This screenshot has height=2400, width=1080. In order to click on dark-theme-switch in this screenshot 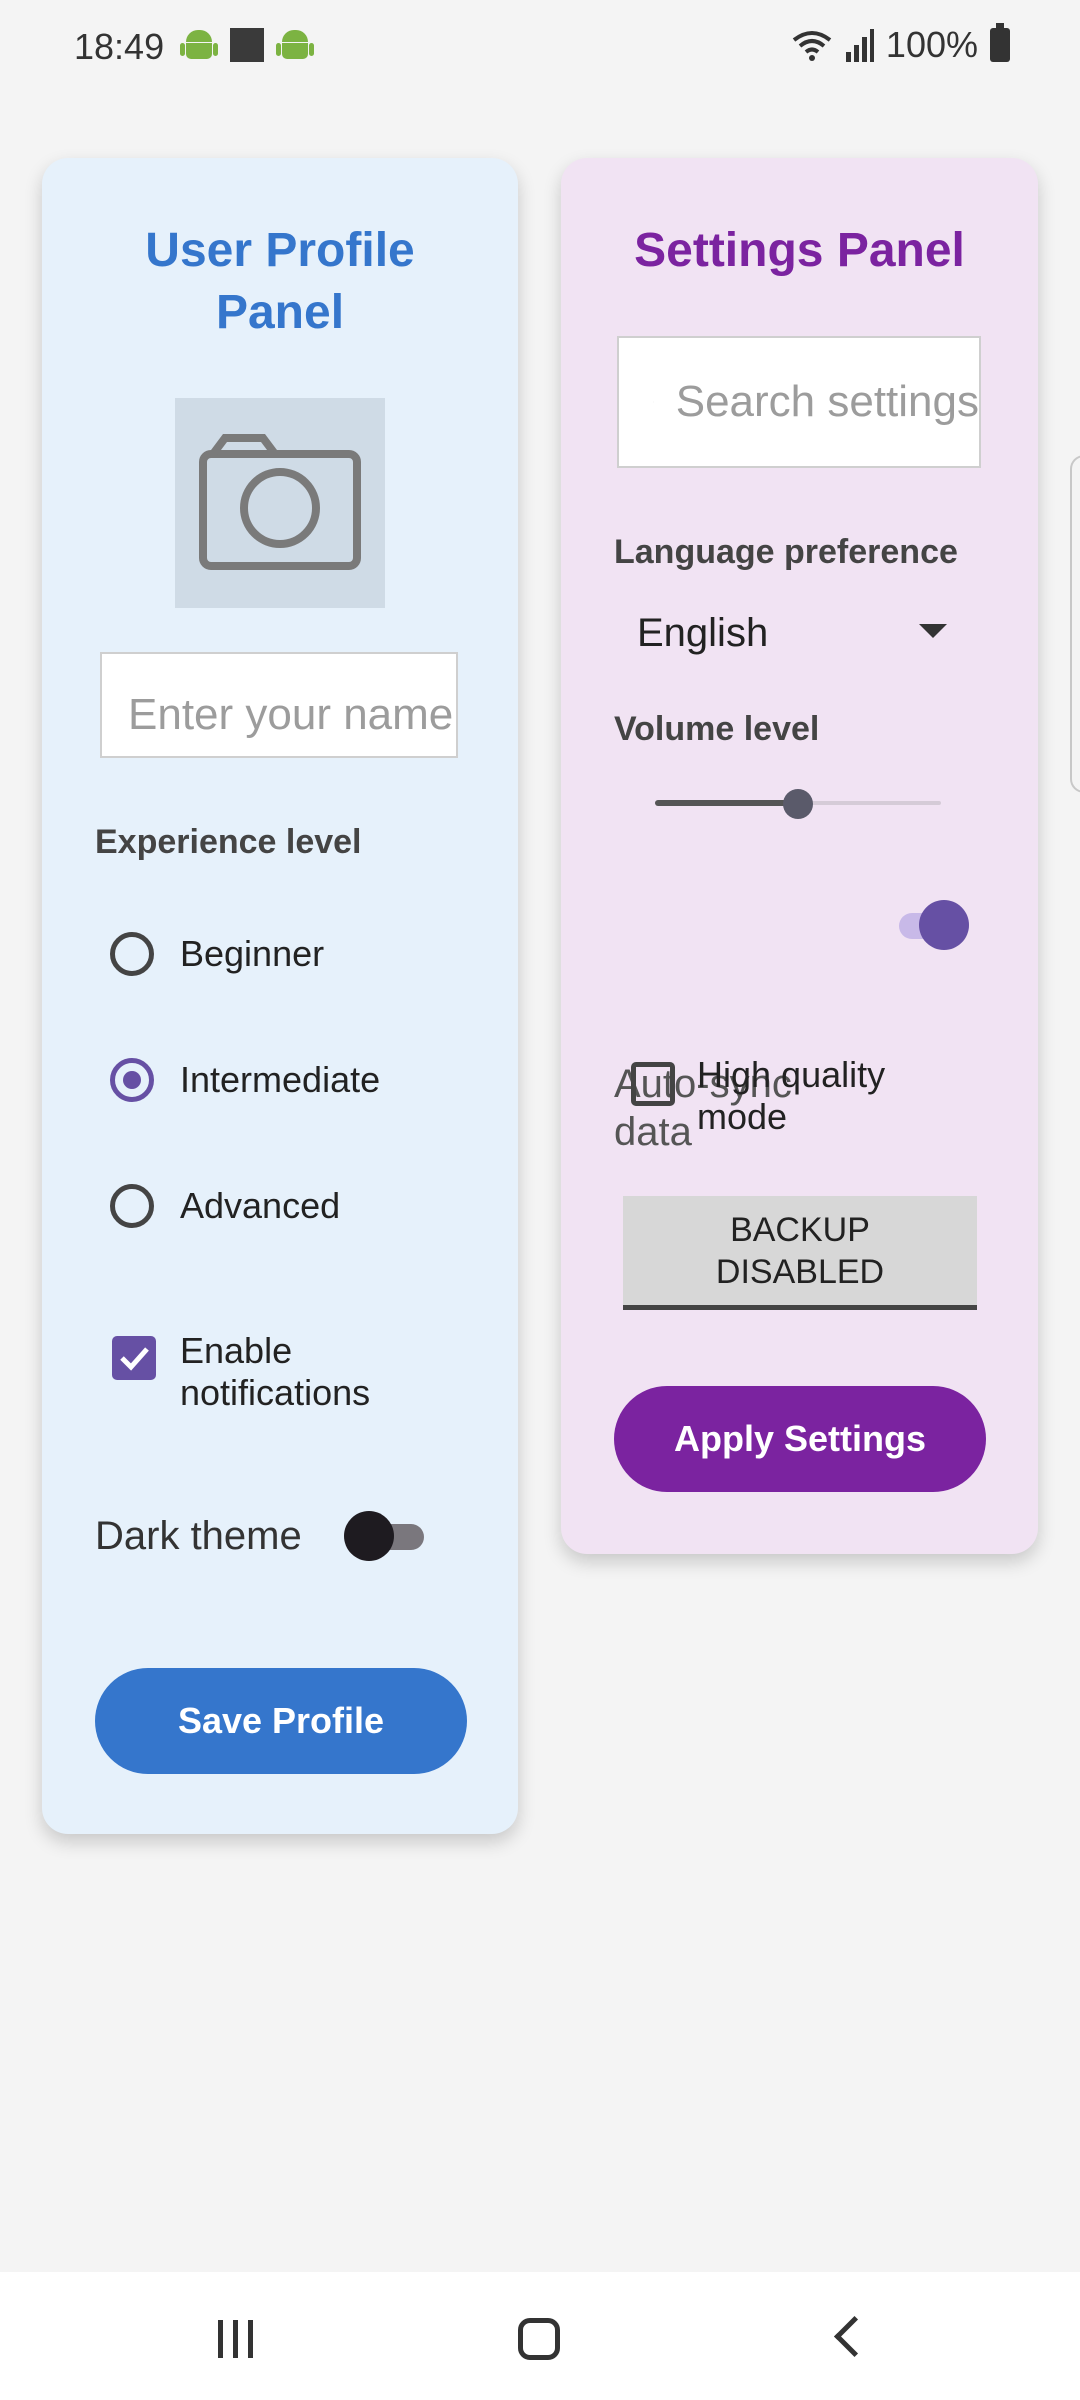, I will do `click(383, 1536)`.